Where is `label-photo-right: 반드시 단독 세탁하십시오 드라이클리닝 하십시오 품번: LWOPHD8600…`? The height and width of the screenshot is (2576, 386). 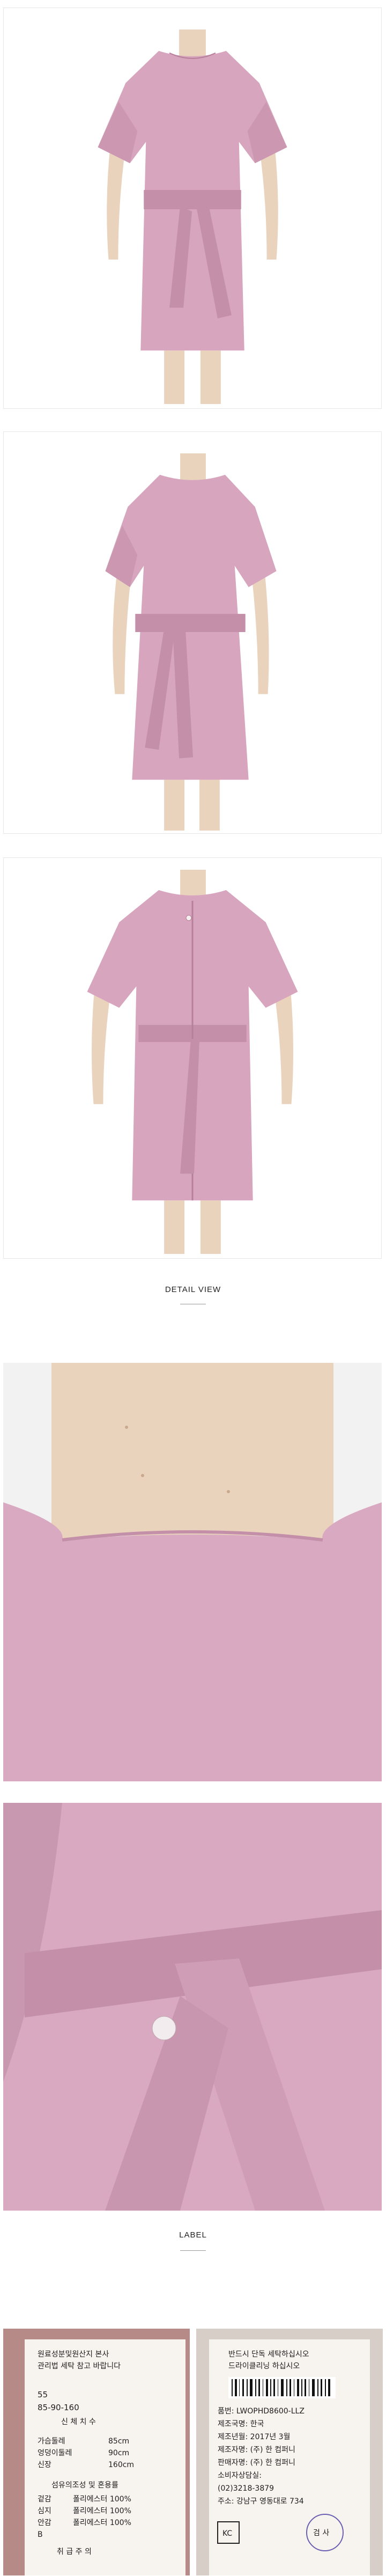 label-photo-right: 반드시 단독 세탁하십시오 드라이클리닝 하십시오 품번: LWOPHD8600… is located at coordinates (289, 2452).